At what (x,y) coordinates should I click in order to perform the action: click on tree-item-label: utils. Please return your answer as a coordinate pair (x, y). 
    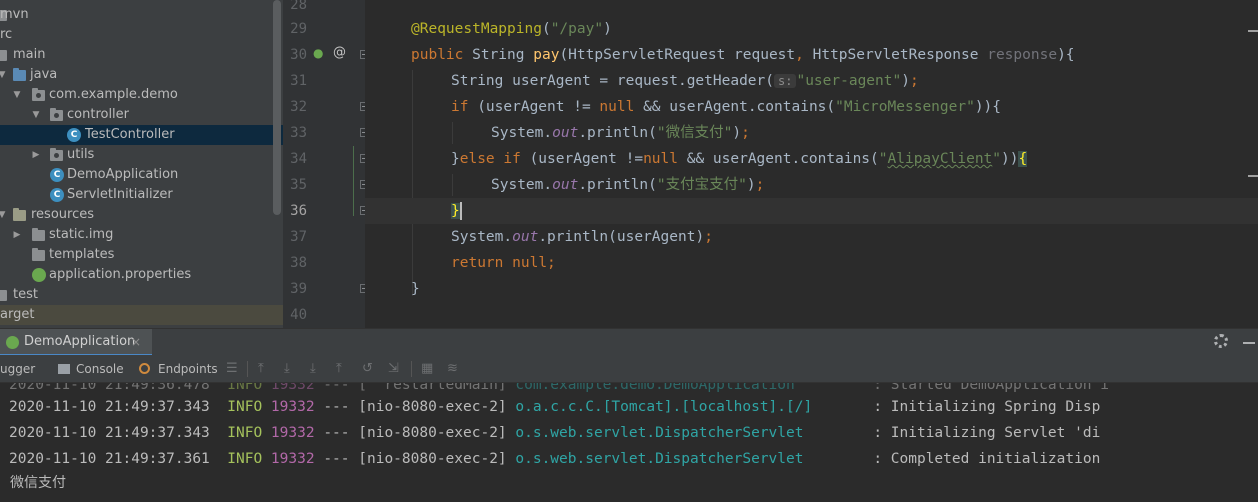
    Looking at the image, I should click on (81, 154).